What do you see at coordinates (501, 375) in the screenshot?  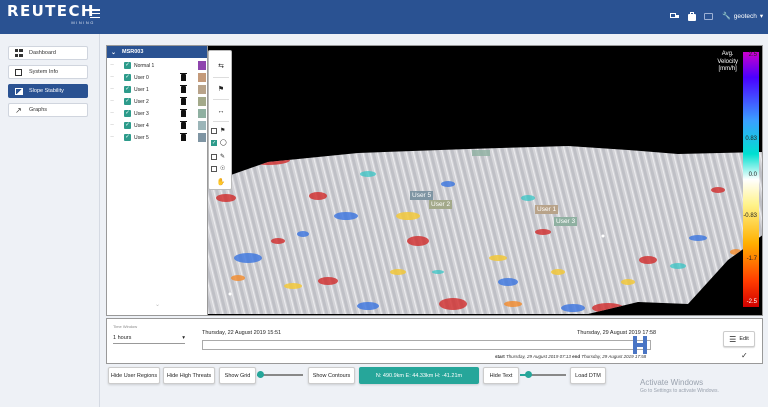 I see `hide-text-button: Hide Text` at bounding box center [501, 375].